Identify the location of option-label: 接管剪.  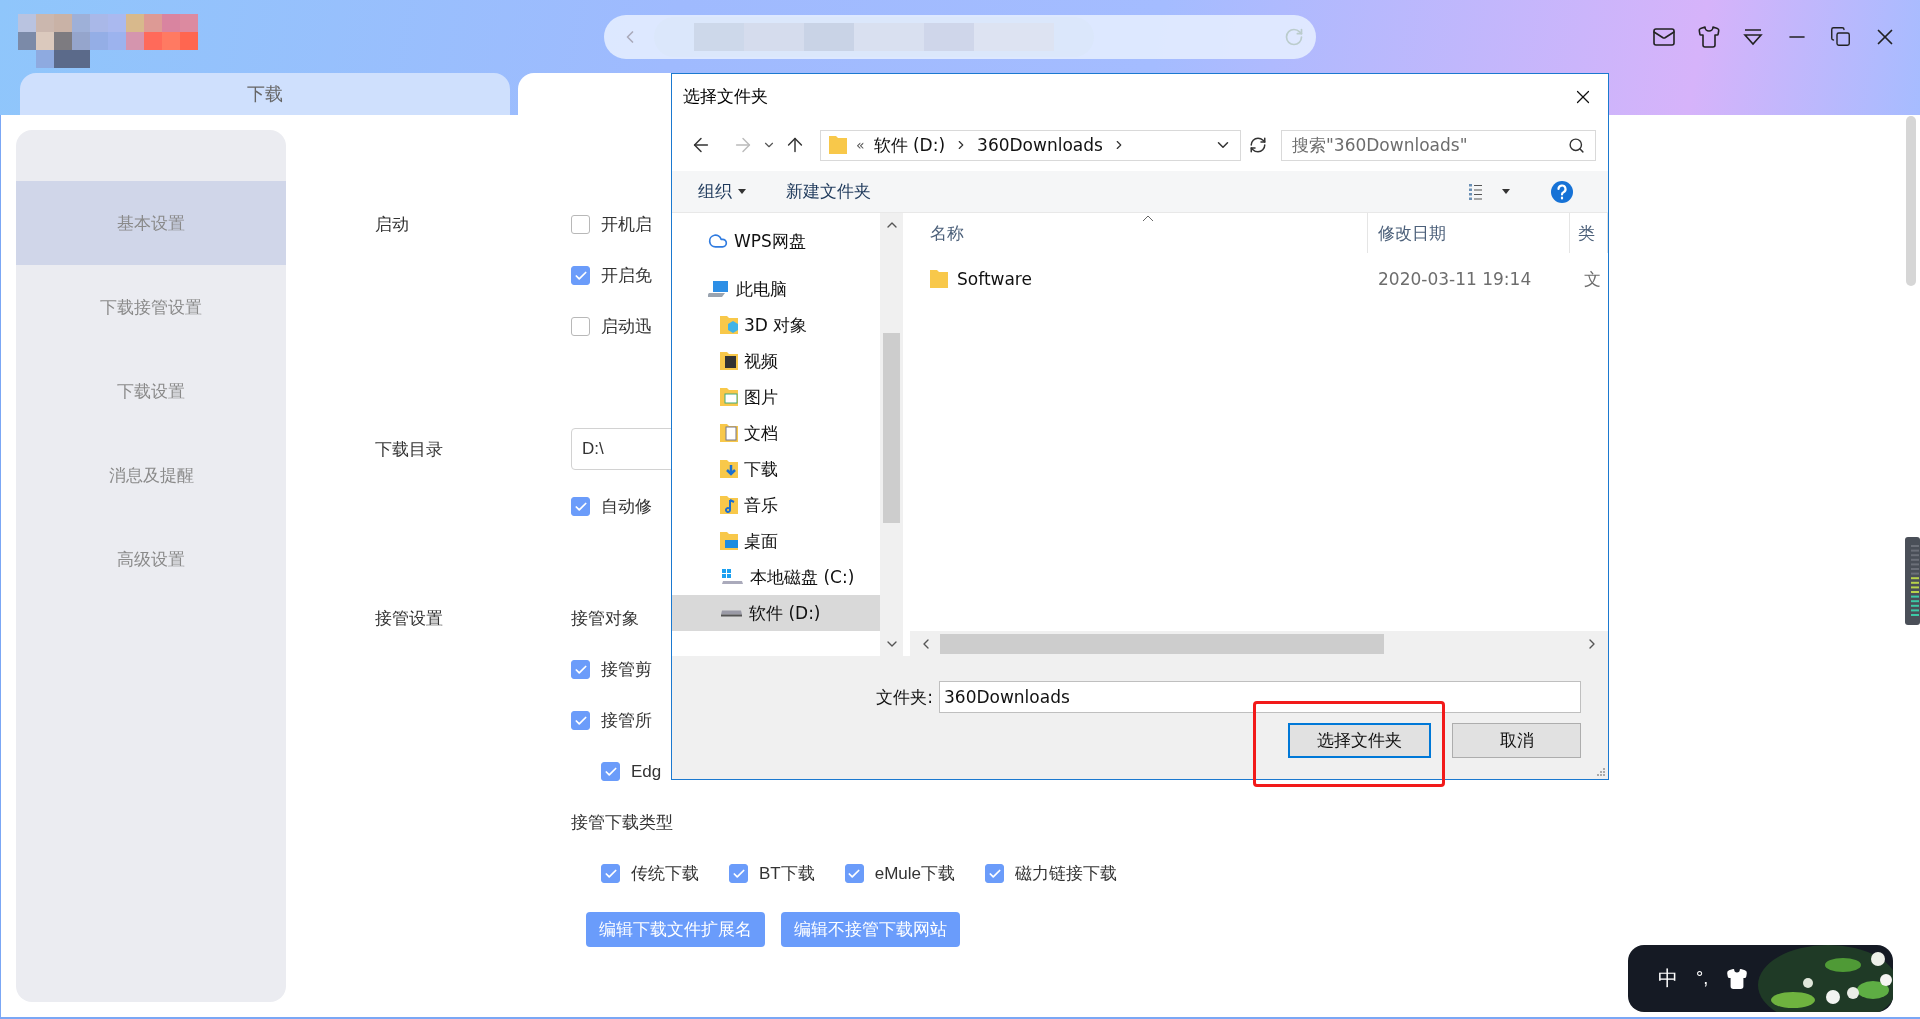
(626, 670).